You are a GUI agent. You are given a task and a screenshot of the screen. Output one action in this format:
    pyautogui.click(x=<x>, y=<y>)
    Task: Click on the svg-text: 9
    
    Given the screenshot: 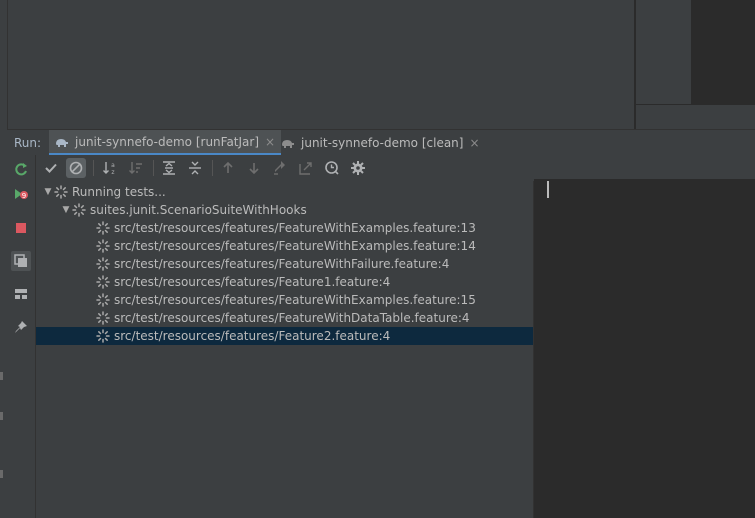 What is the action you would take?
    pyautogui.click(x=24, y=196)
    